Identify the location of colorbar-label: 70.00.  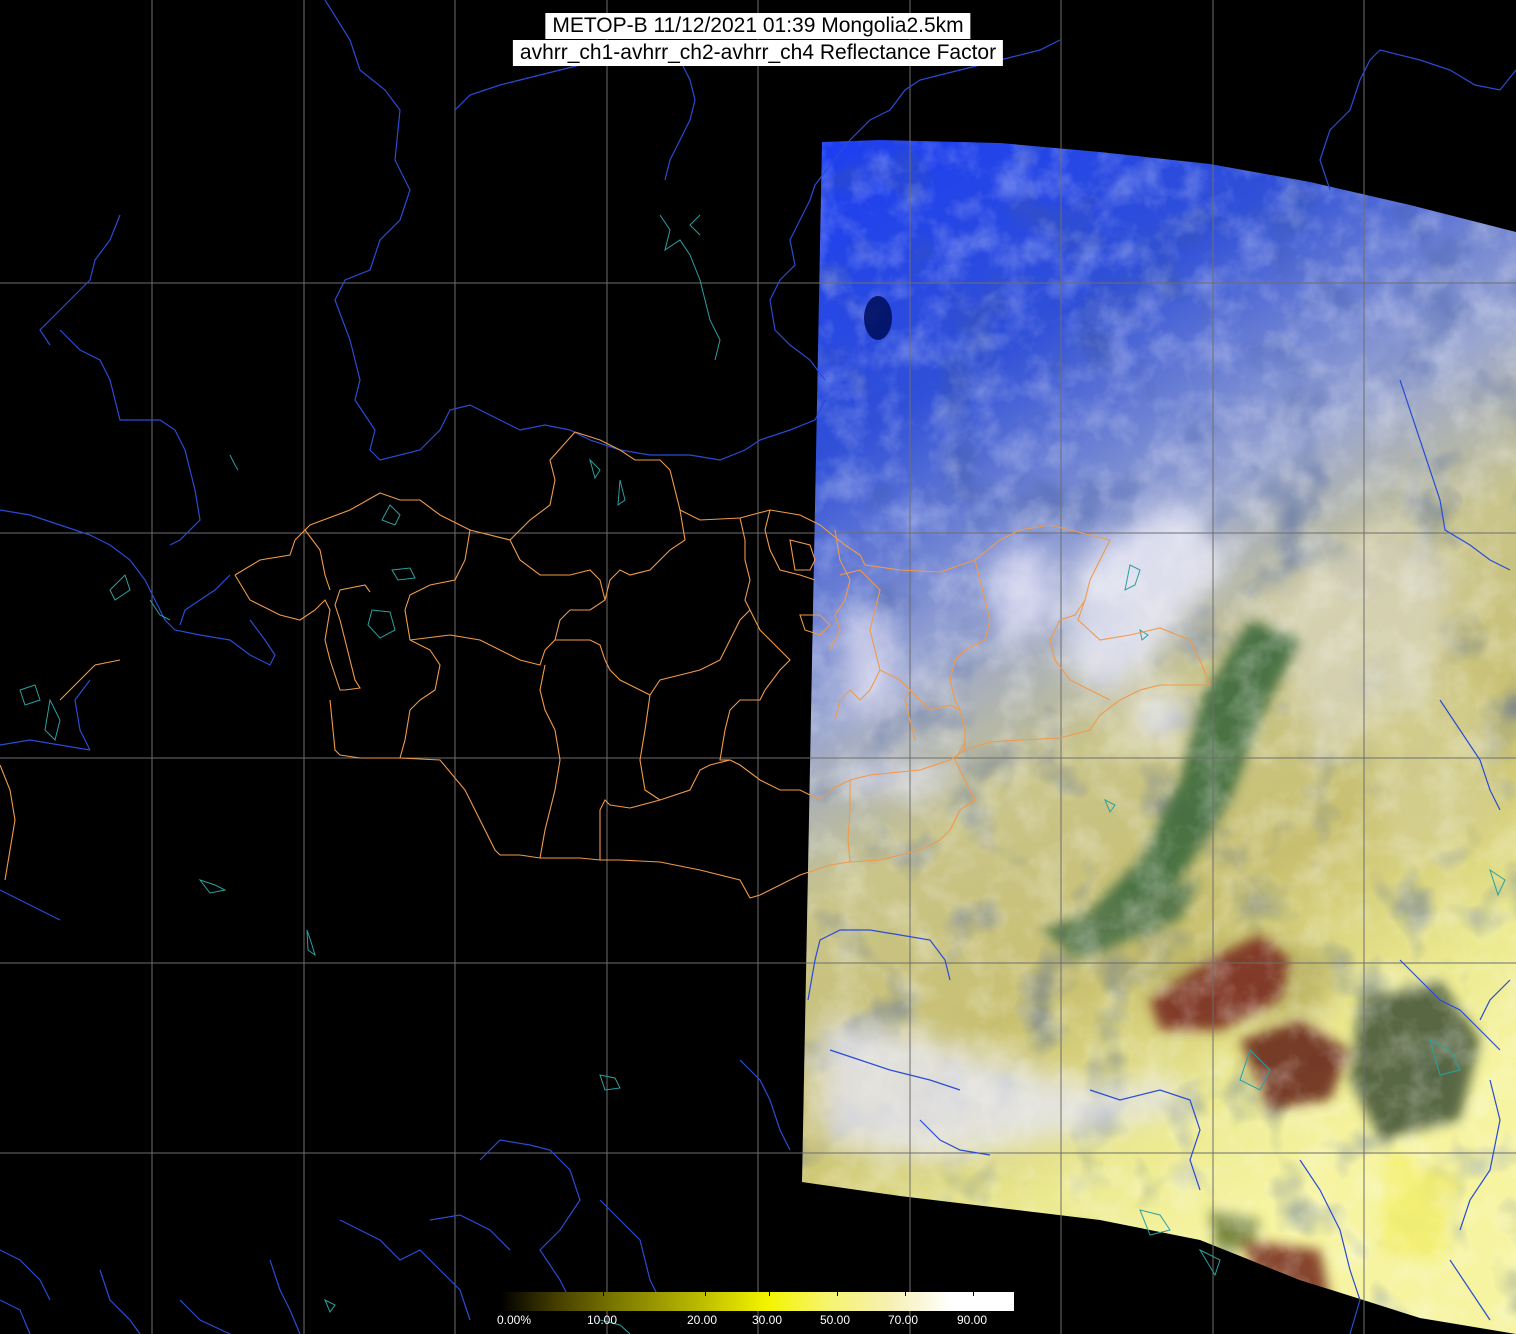
(903, 1320).